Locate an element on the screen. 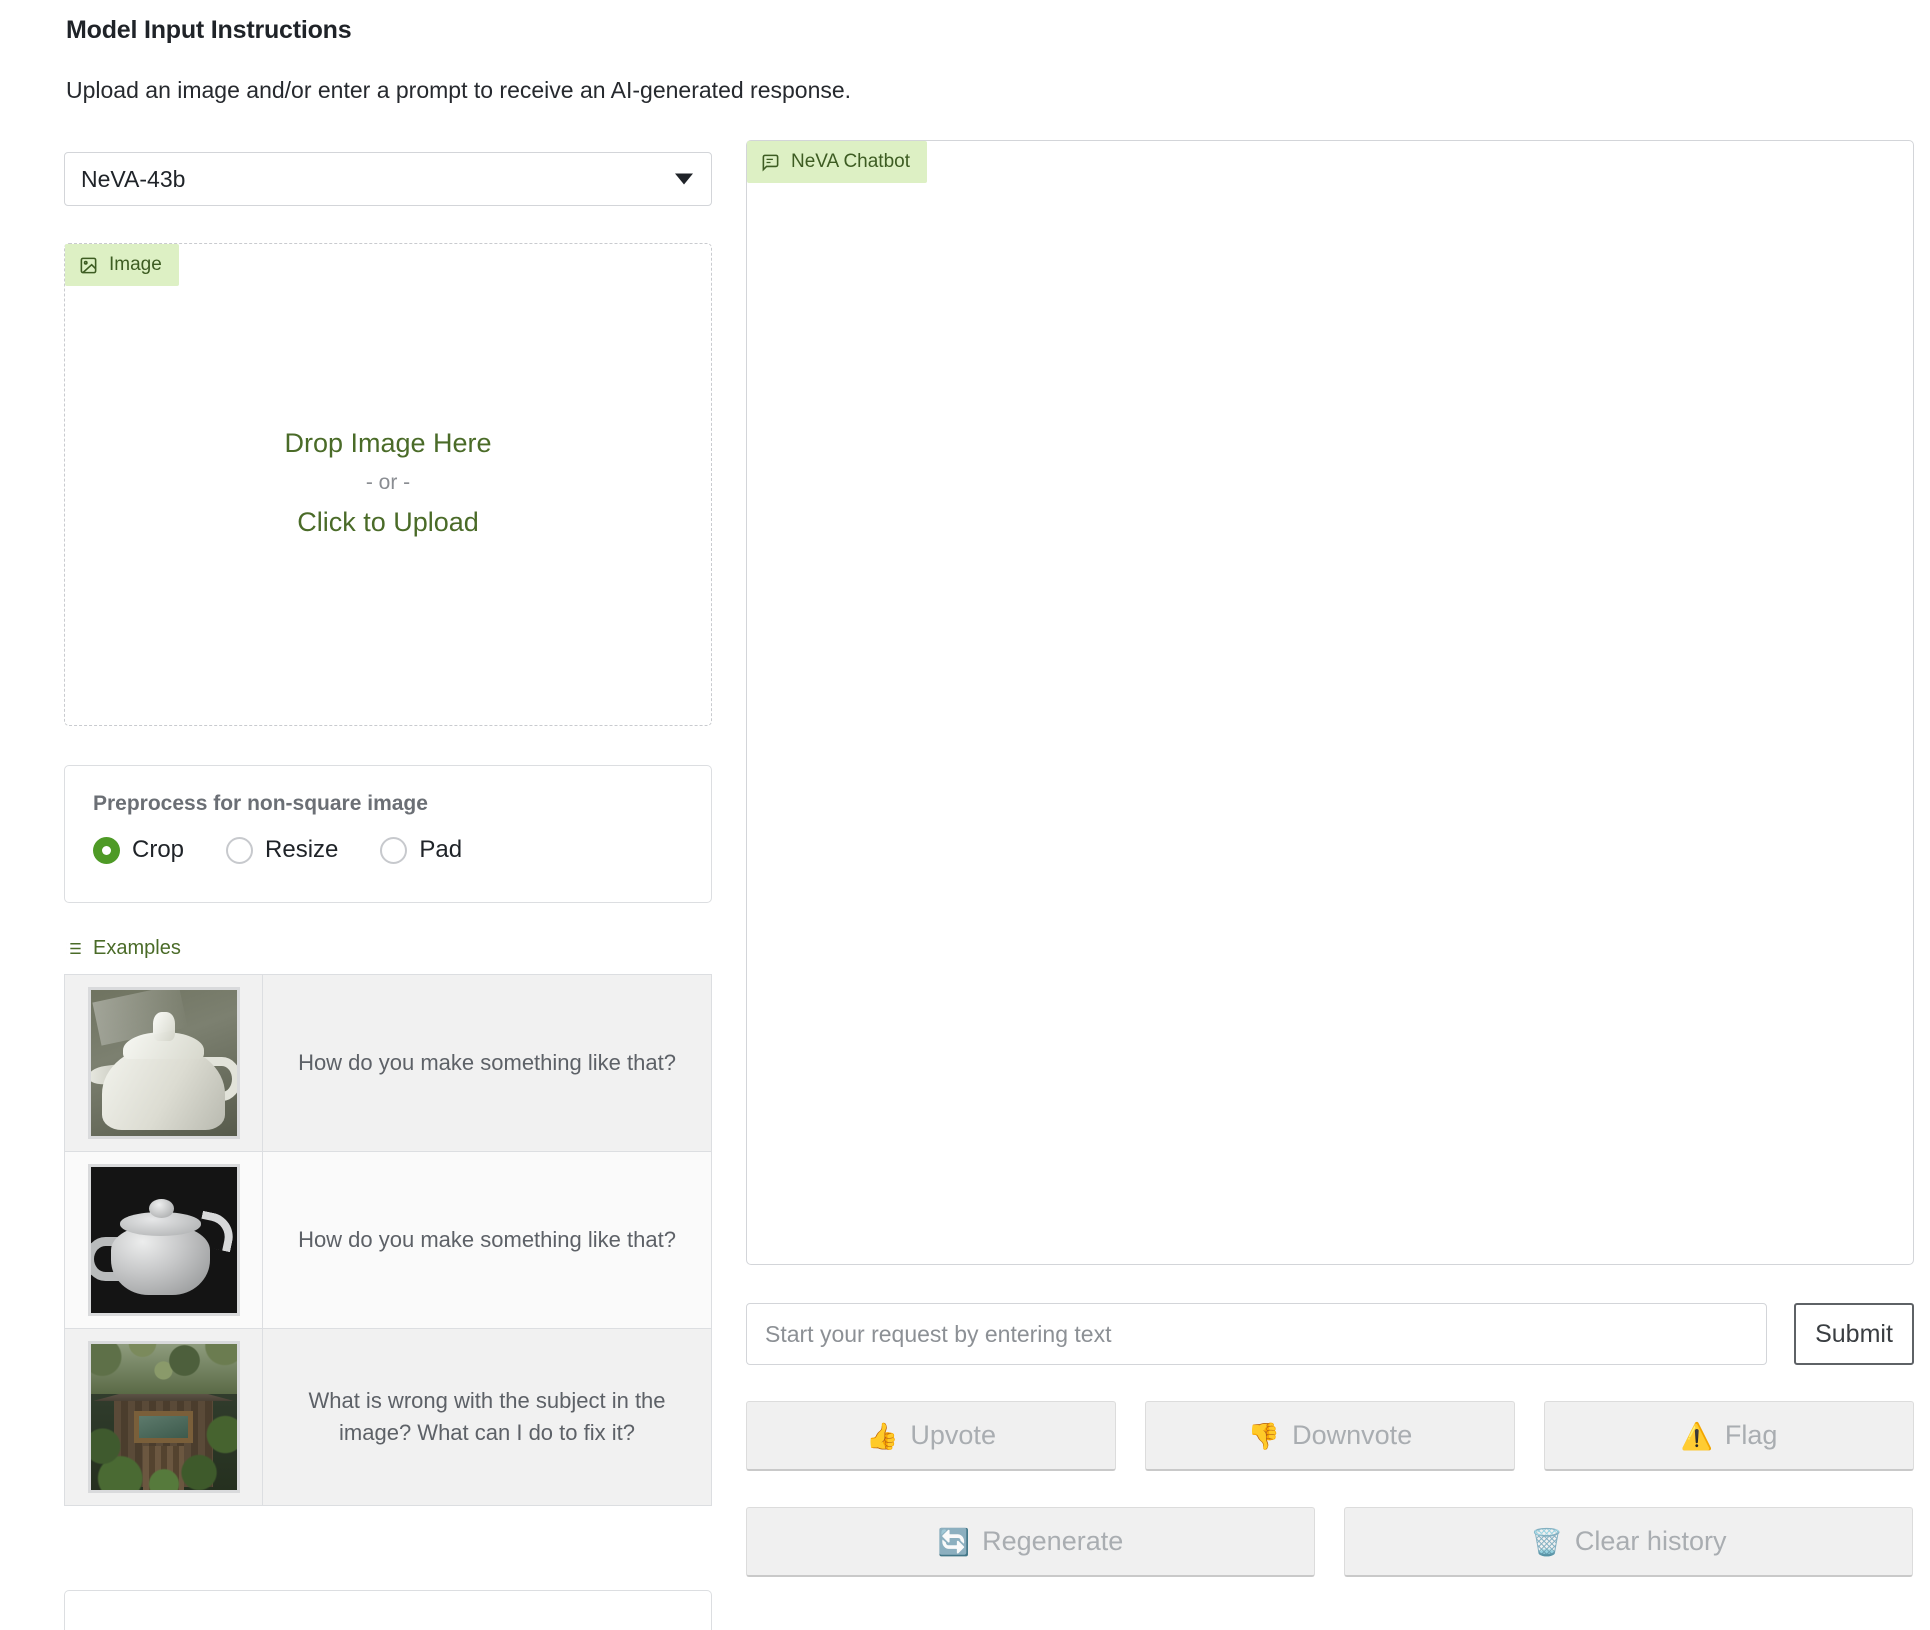 The width and height of the screenshot is (1930, 1630). flag-label: Flag is located at coordinates (1751, 1435).